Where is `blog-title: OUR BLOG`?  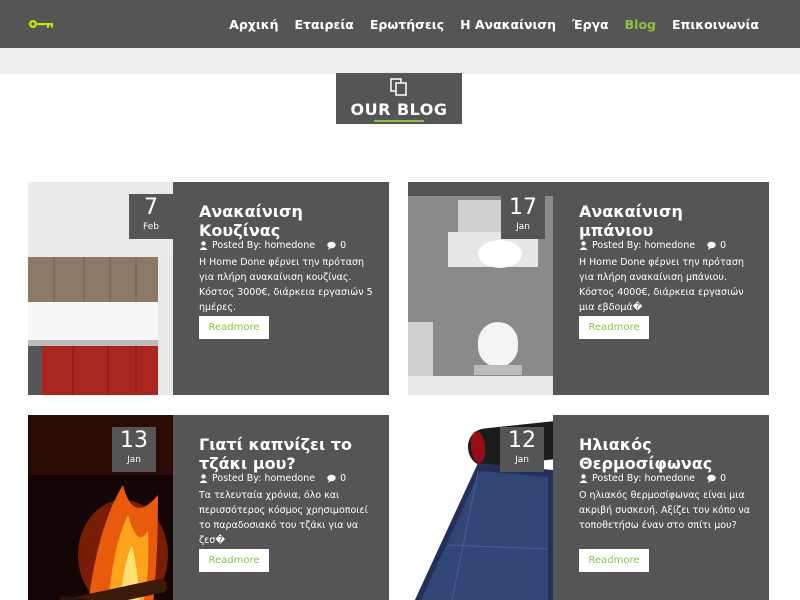 blog-title: OUR BLOG is located at coordinates (399, 109).